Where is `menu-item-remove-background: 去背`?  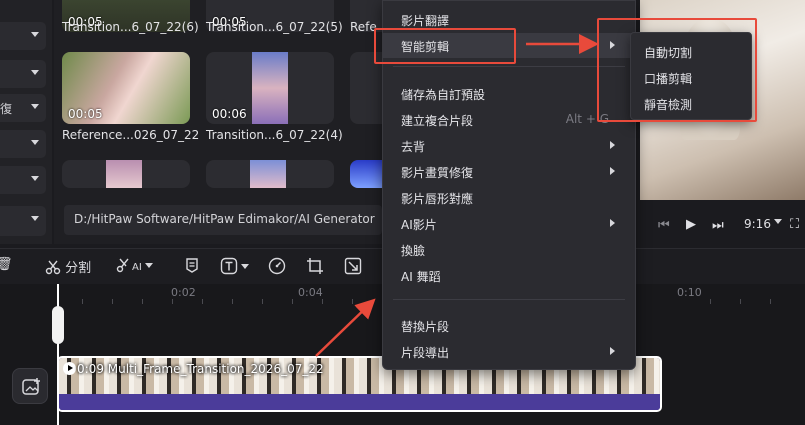 menu-item-remove-background: 去背 is located at coordinates (509, 145).